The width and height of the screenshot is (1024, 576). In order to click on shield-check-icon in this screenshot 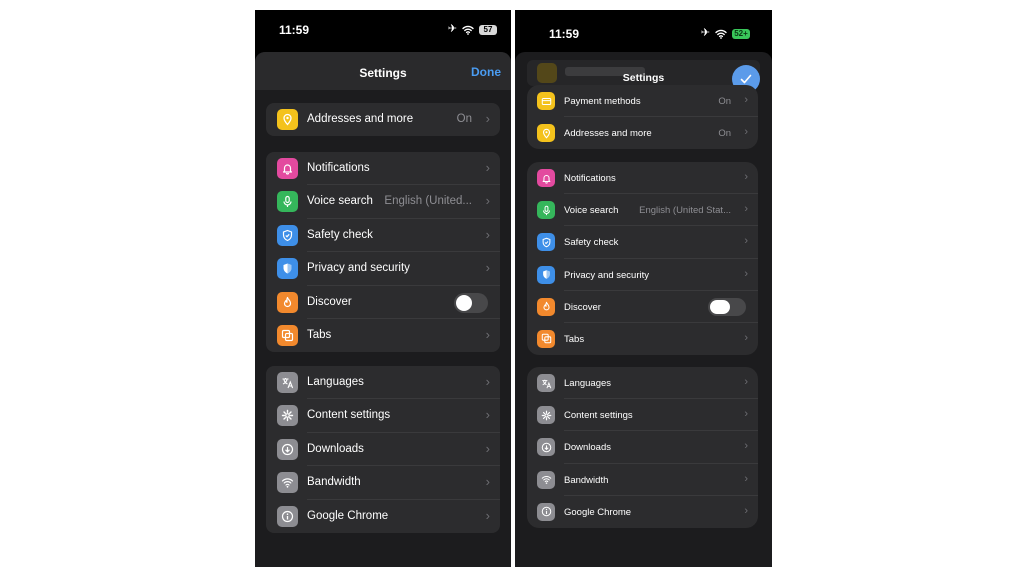, I will do `click(287, 235)`.